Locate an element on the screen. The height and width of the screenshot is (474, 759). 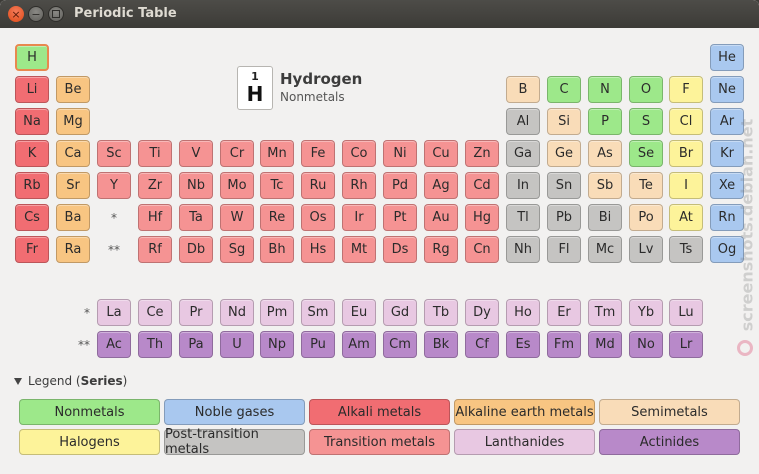
element-cl-button: Cl is located at coordinates (686, 121).